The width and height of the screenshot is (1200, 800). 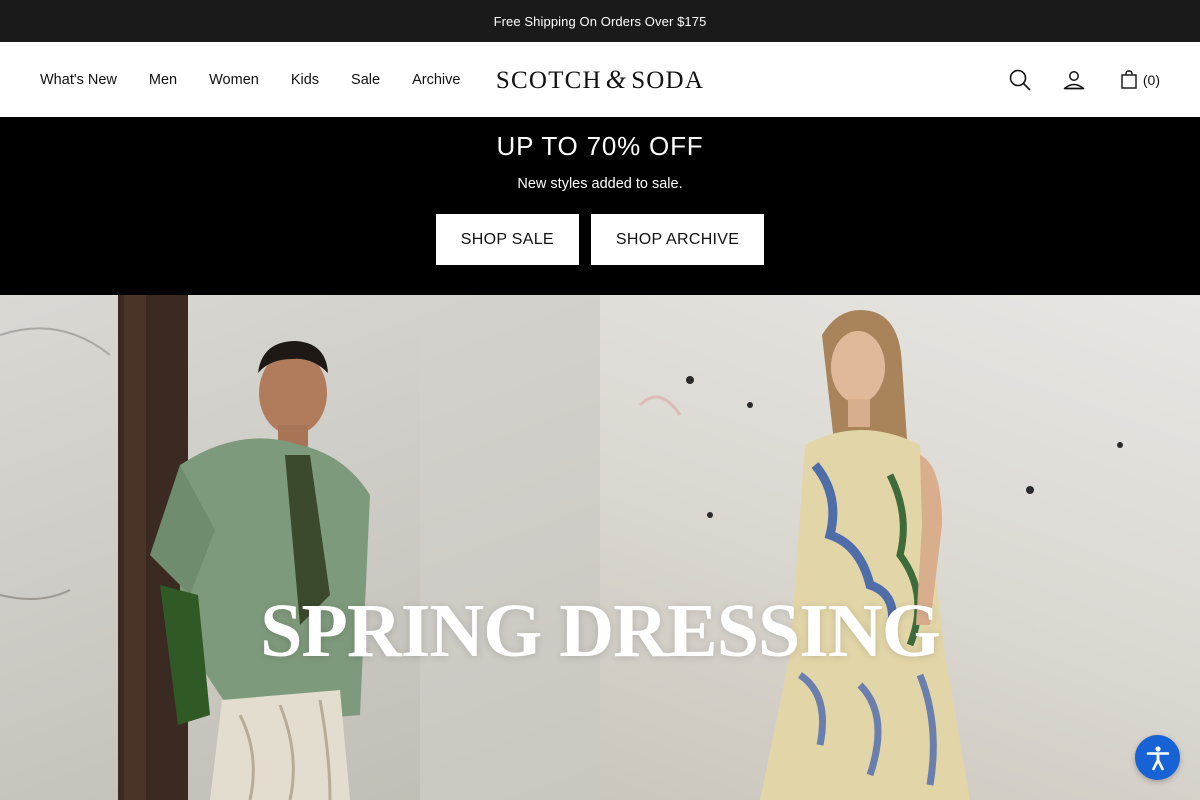 I want to click on search-icon, so click(x=1020, y=79).